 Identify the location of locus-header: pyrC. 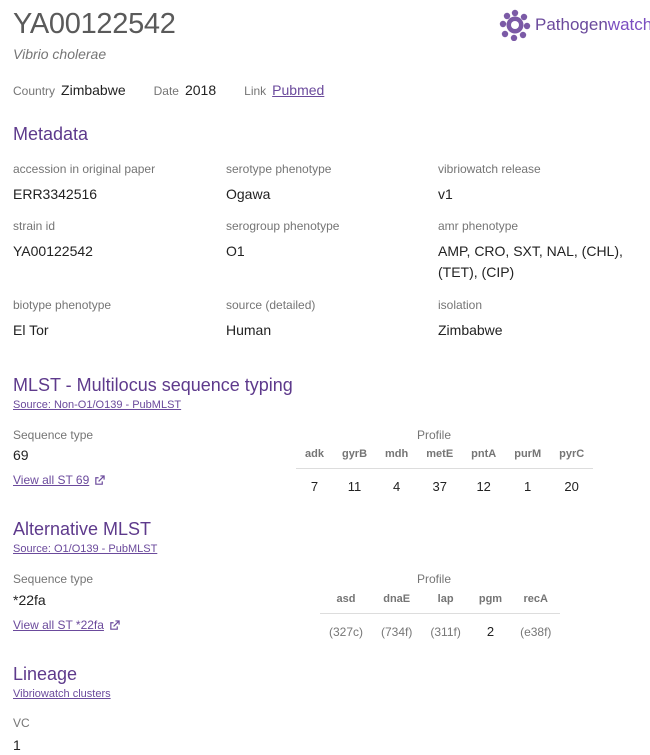
(572, 458).